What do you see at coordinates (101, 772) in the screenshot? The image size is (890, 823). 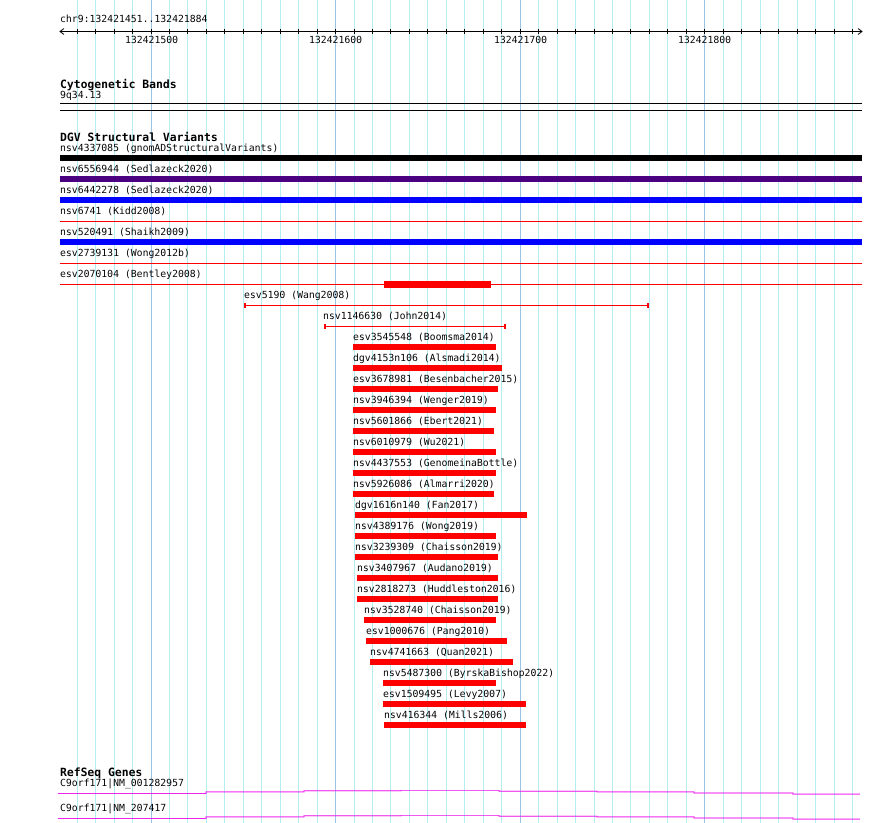 I see `track-title: RefSeq Genes` at bounding box center [101, 772].